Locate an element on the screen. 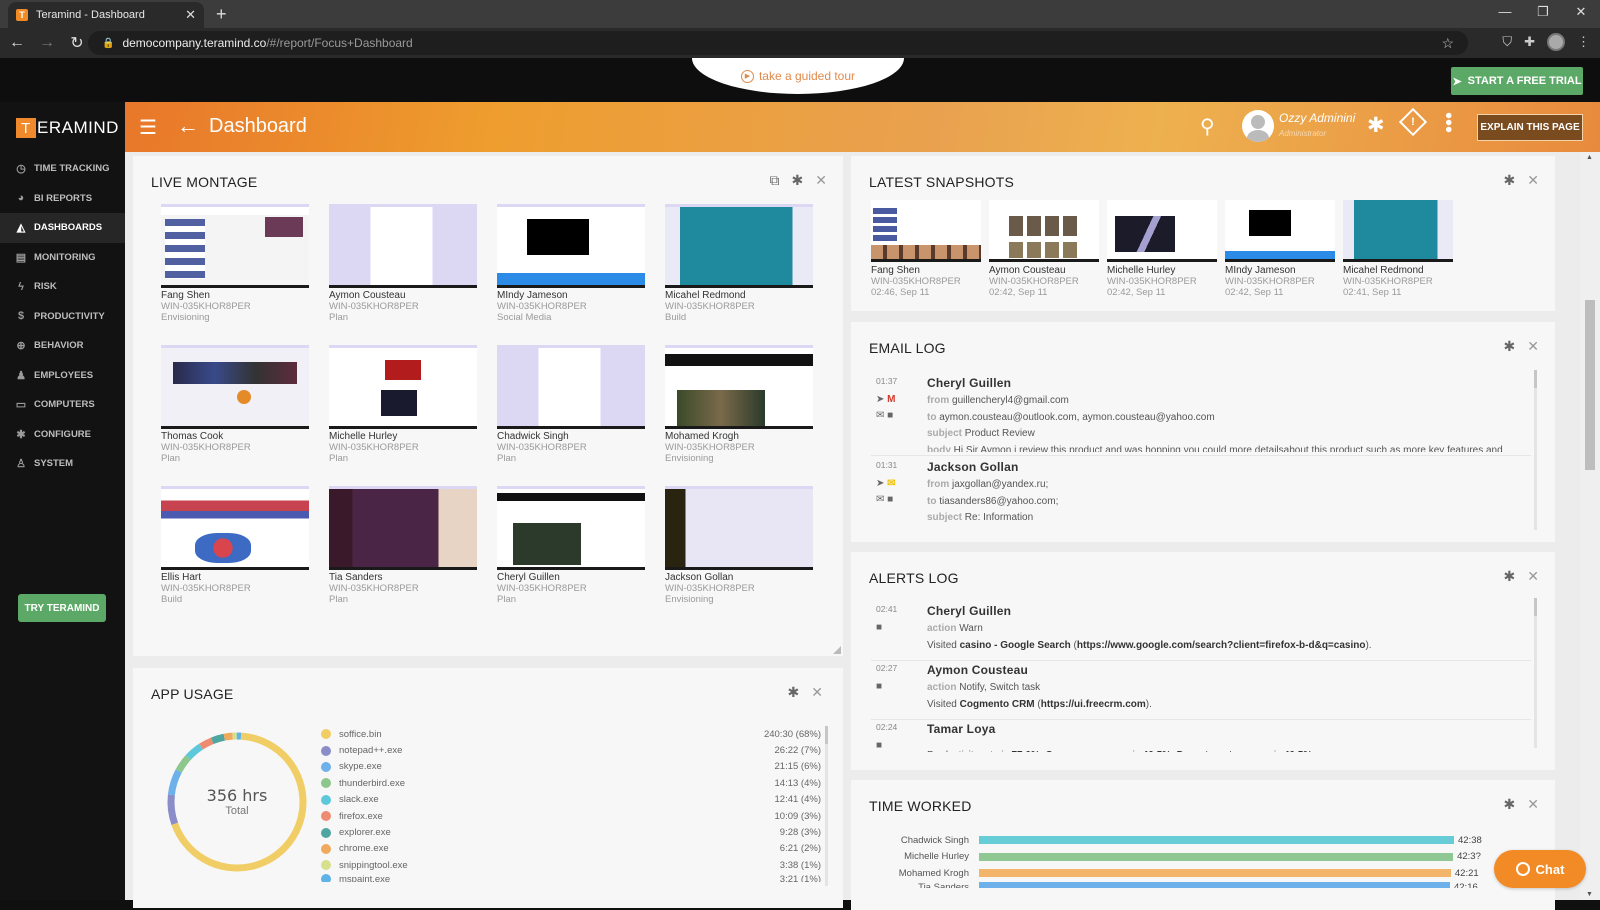  sidebar-item-dashboards: ◭DASHBOARDS is located at coordinates (62, 228).